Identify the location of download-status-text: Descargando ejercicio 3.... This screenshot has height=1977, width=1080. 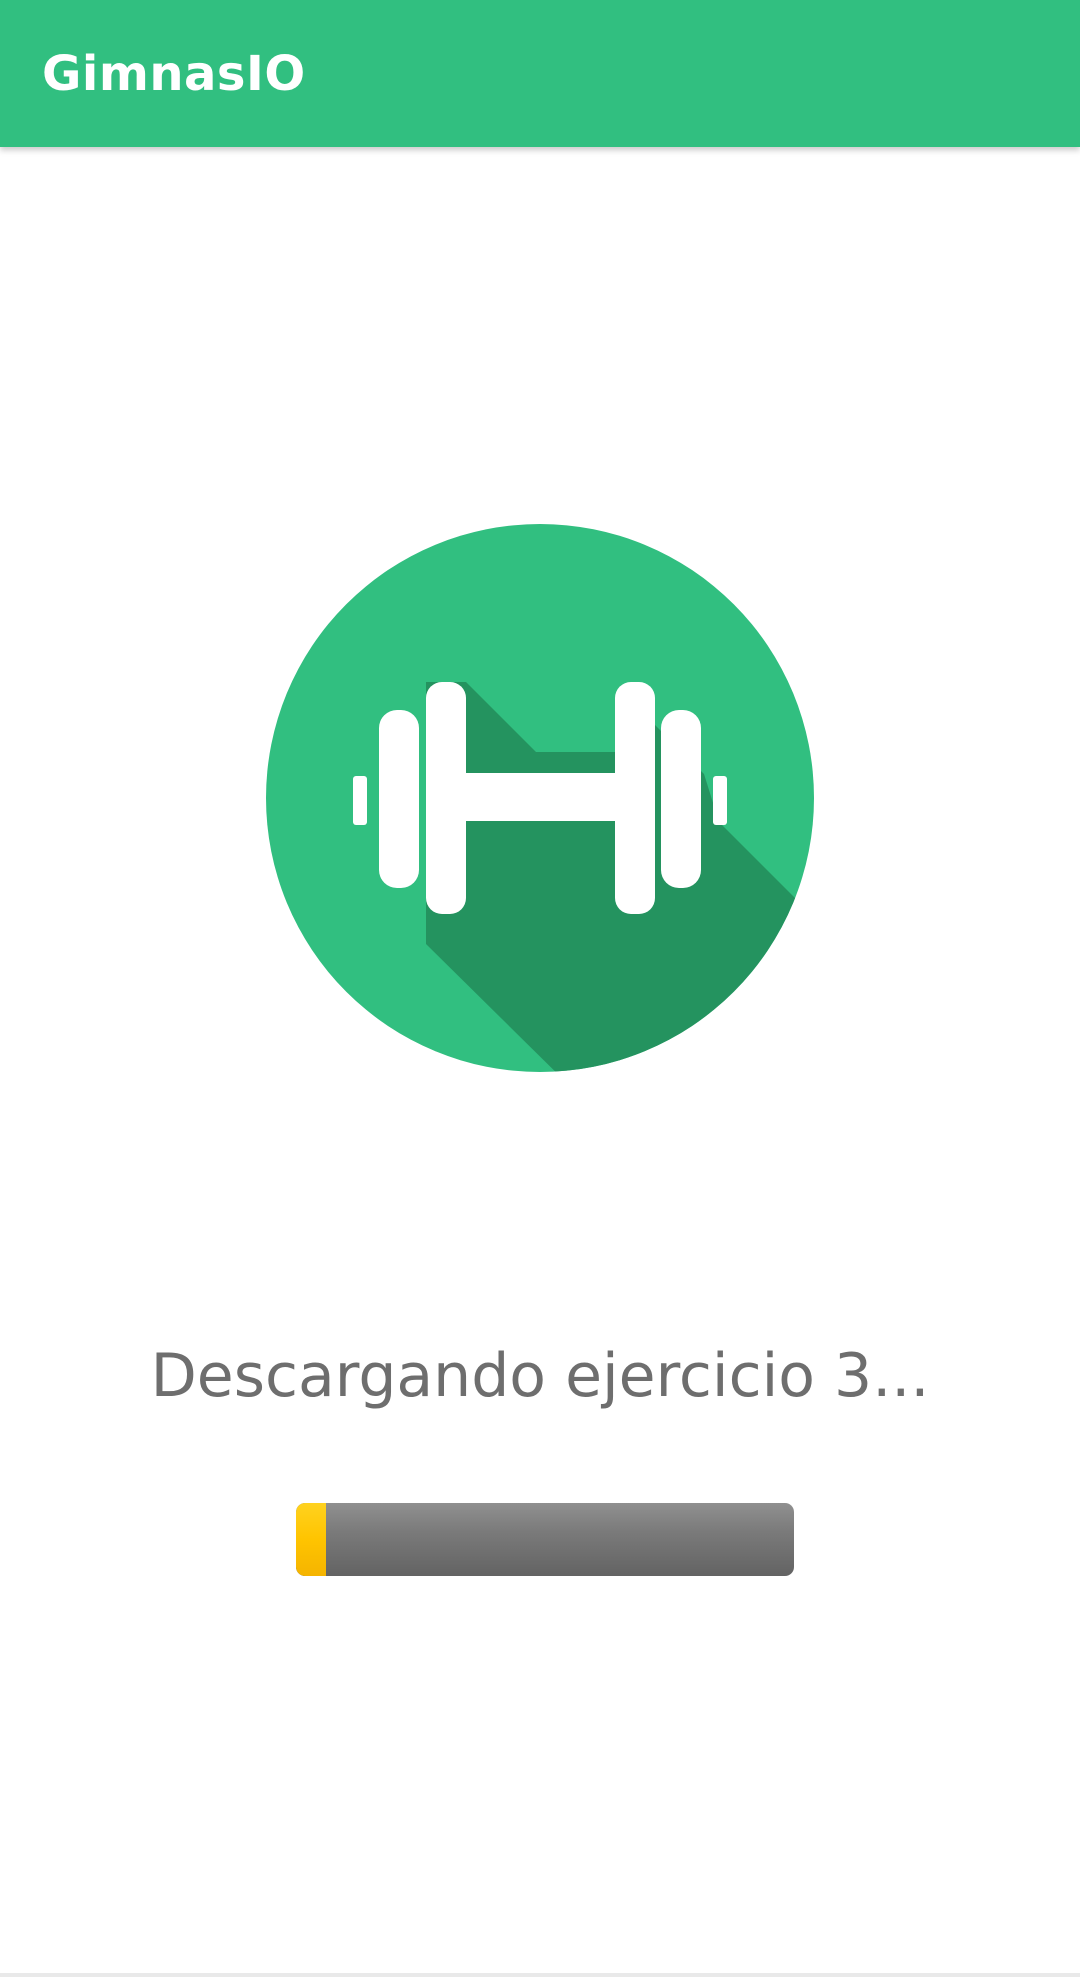
(540, 1376).